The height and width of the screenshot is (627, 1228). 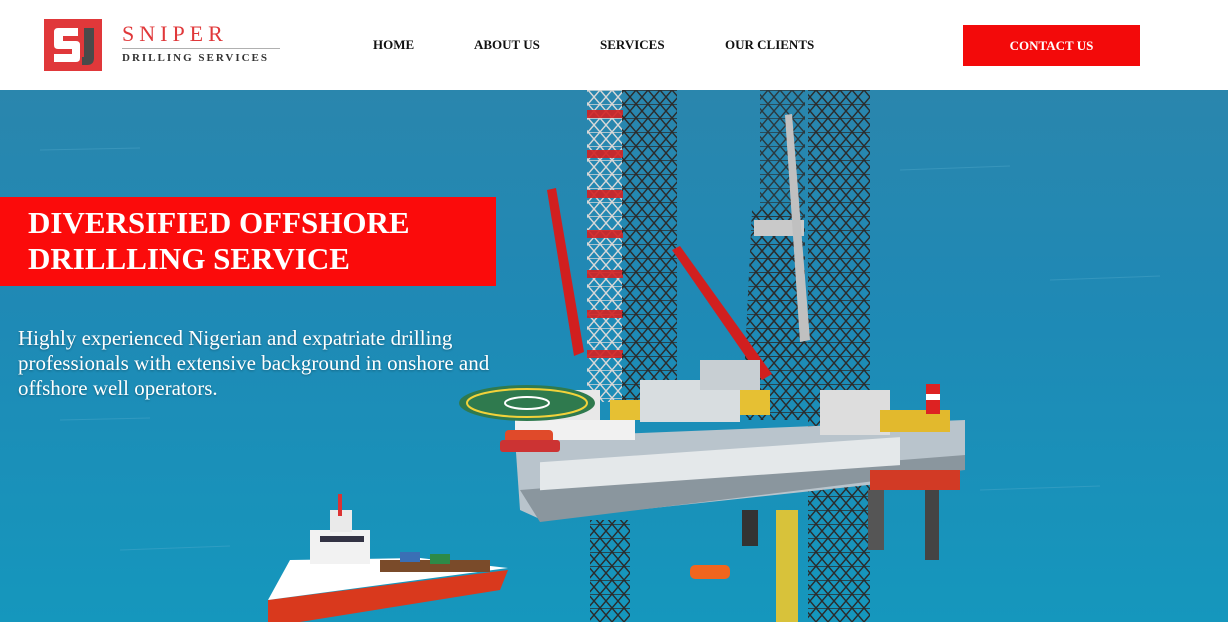 I want to click on nav-about-us: ABOUT US, so click(x=507, y=45).